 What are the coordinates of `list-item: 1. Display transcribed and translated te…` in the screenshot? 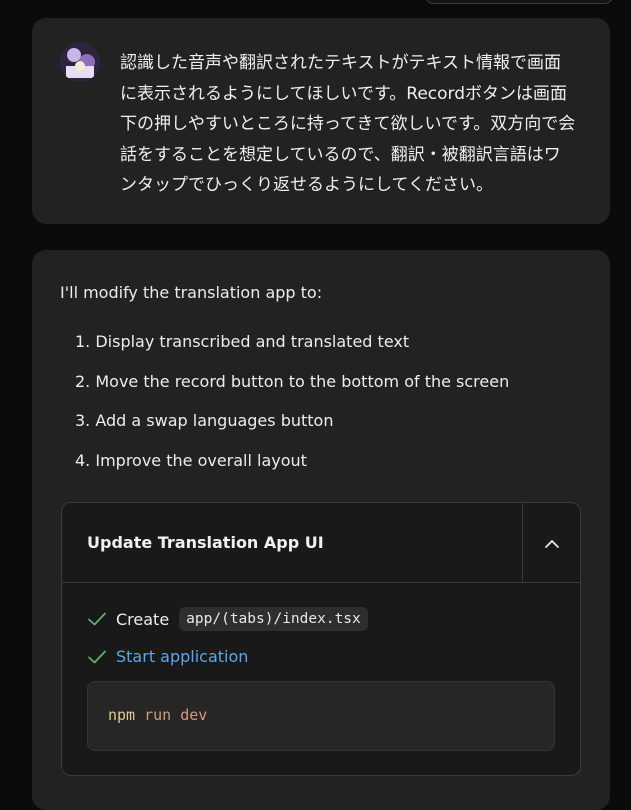 It's located at (242, 341).